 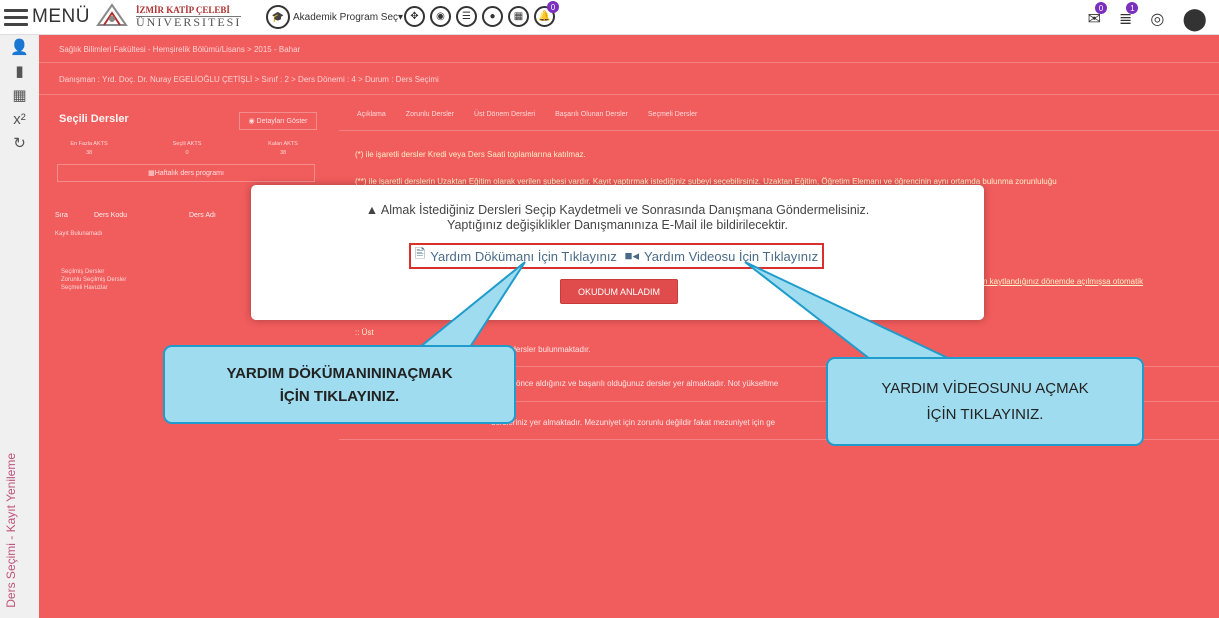 What do you see at coordinates (985, 401) in the screenshot?
I see `callout-video: YARDIM VİDEOSUNU AÇMAK İÇİN TIKLAYINIZ.` at bounding box center [985, 401].